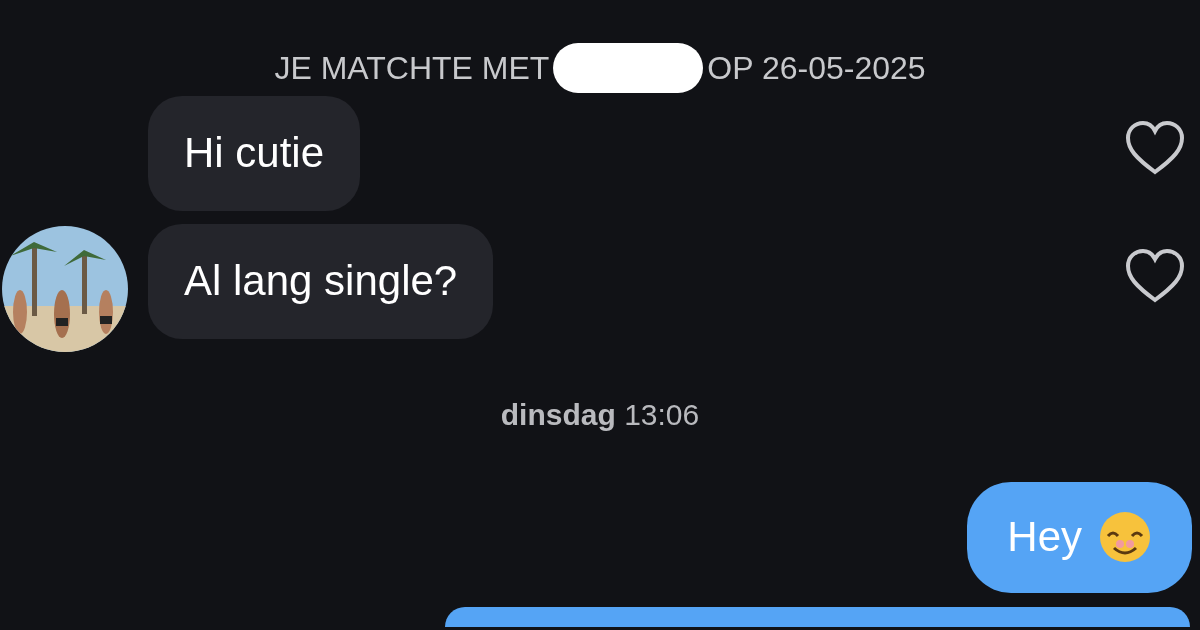  Describe the element at coordinates (1079, 537) in the screenshot. I see `message-bubble: Hey` at that location.